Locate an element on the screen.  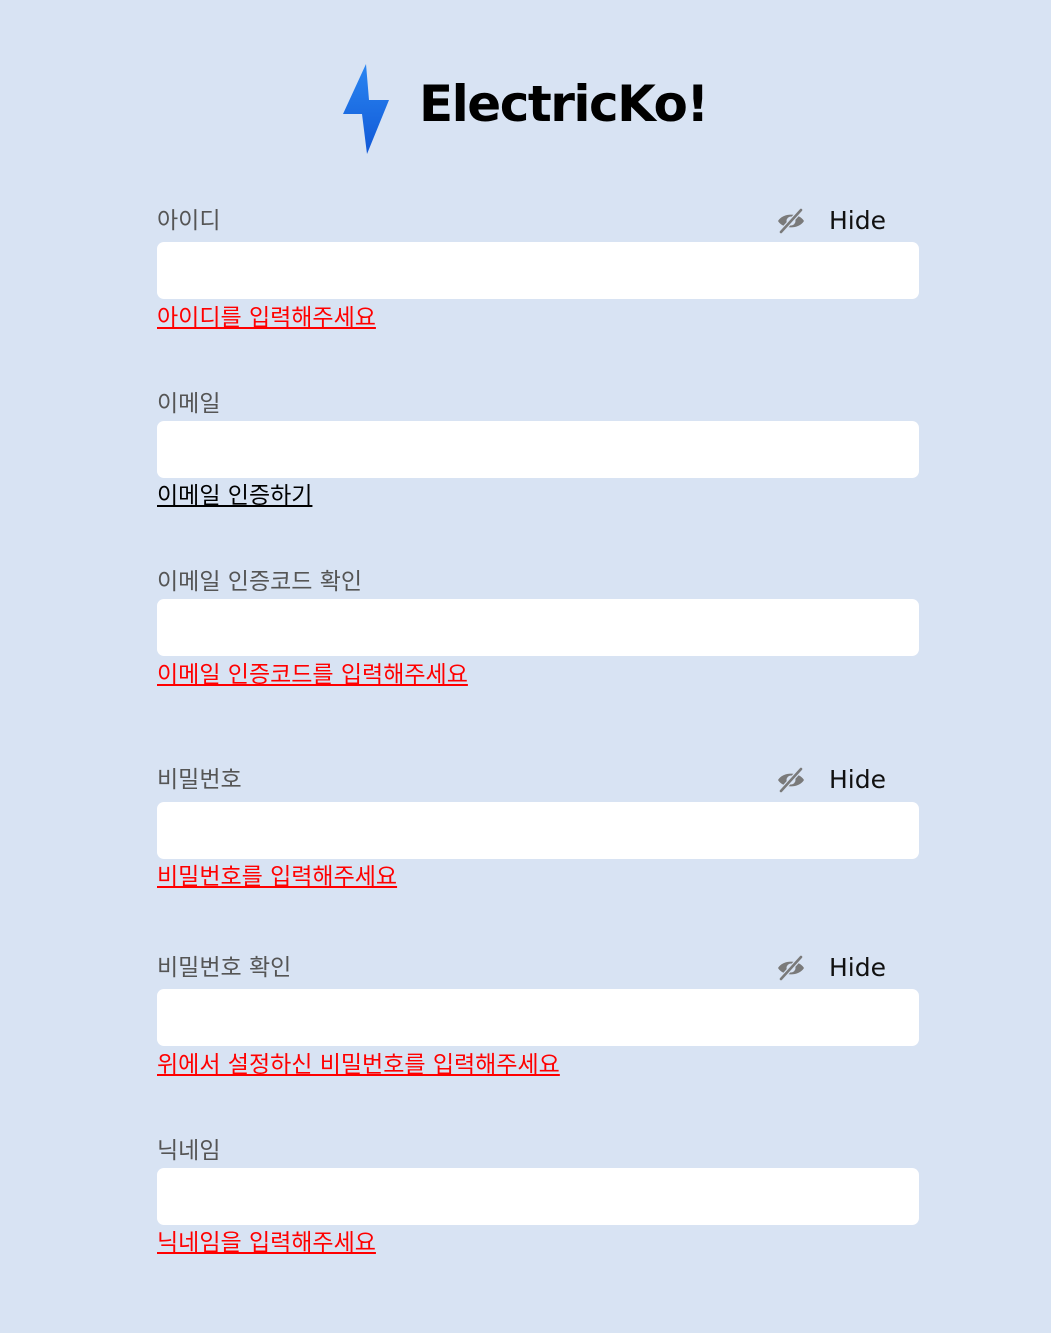
password-field-group: 비밀번호 Hide 비밀번호를 입력해주세요 is located at coordinates (538, 830).